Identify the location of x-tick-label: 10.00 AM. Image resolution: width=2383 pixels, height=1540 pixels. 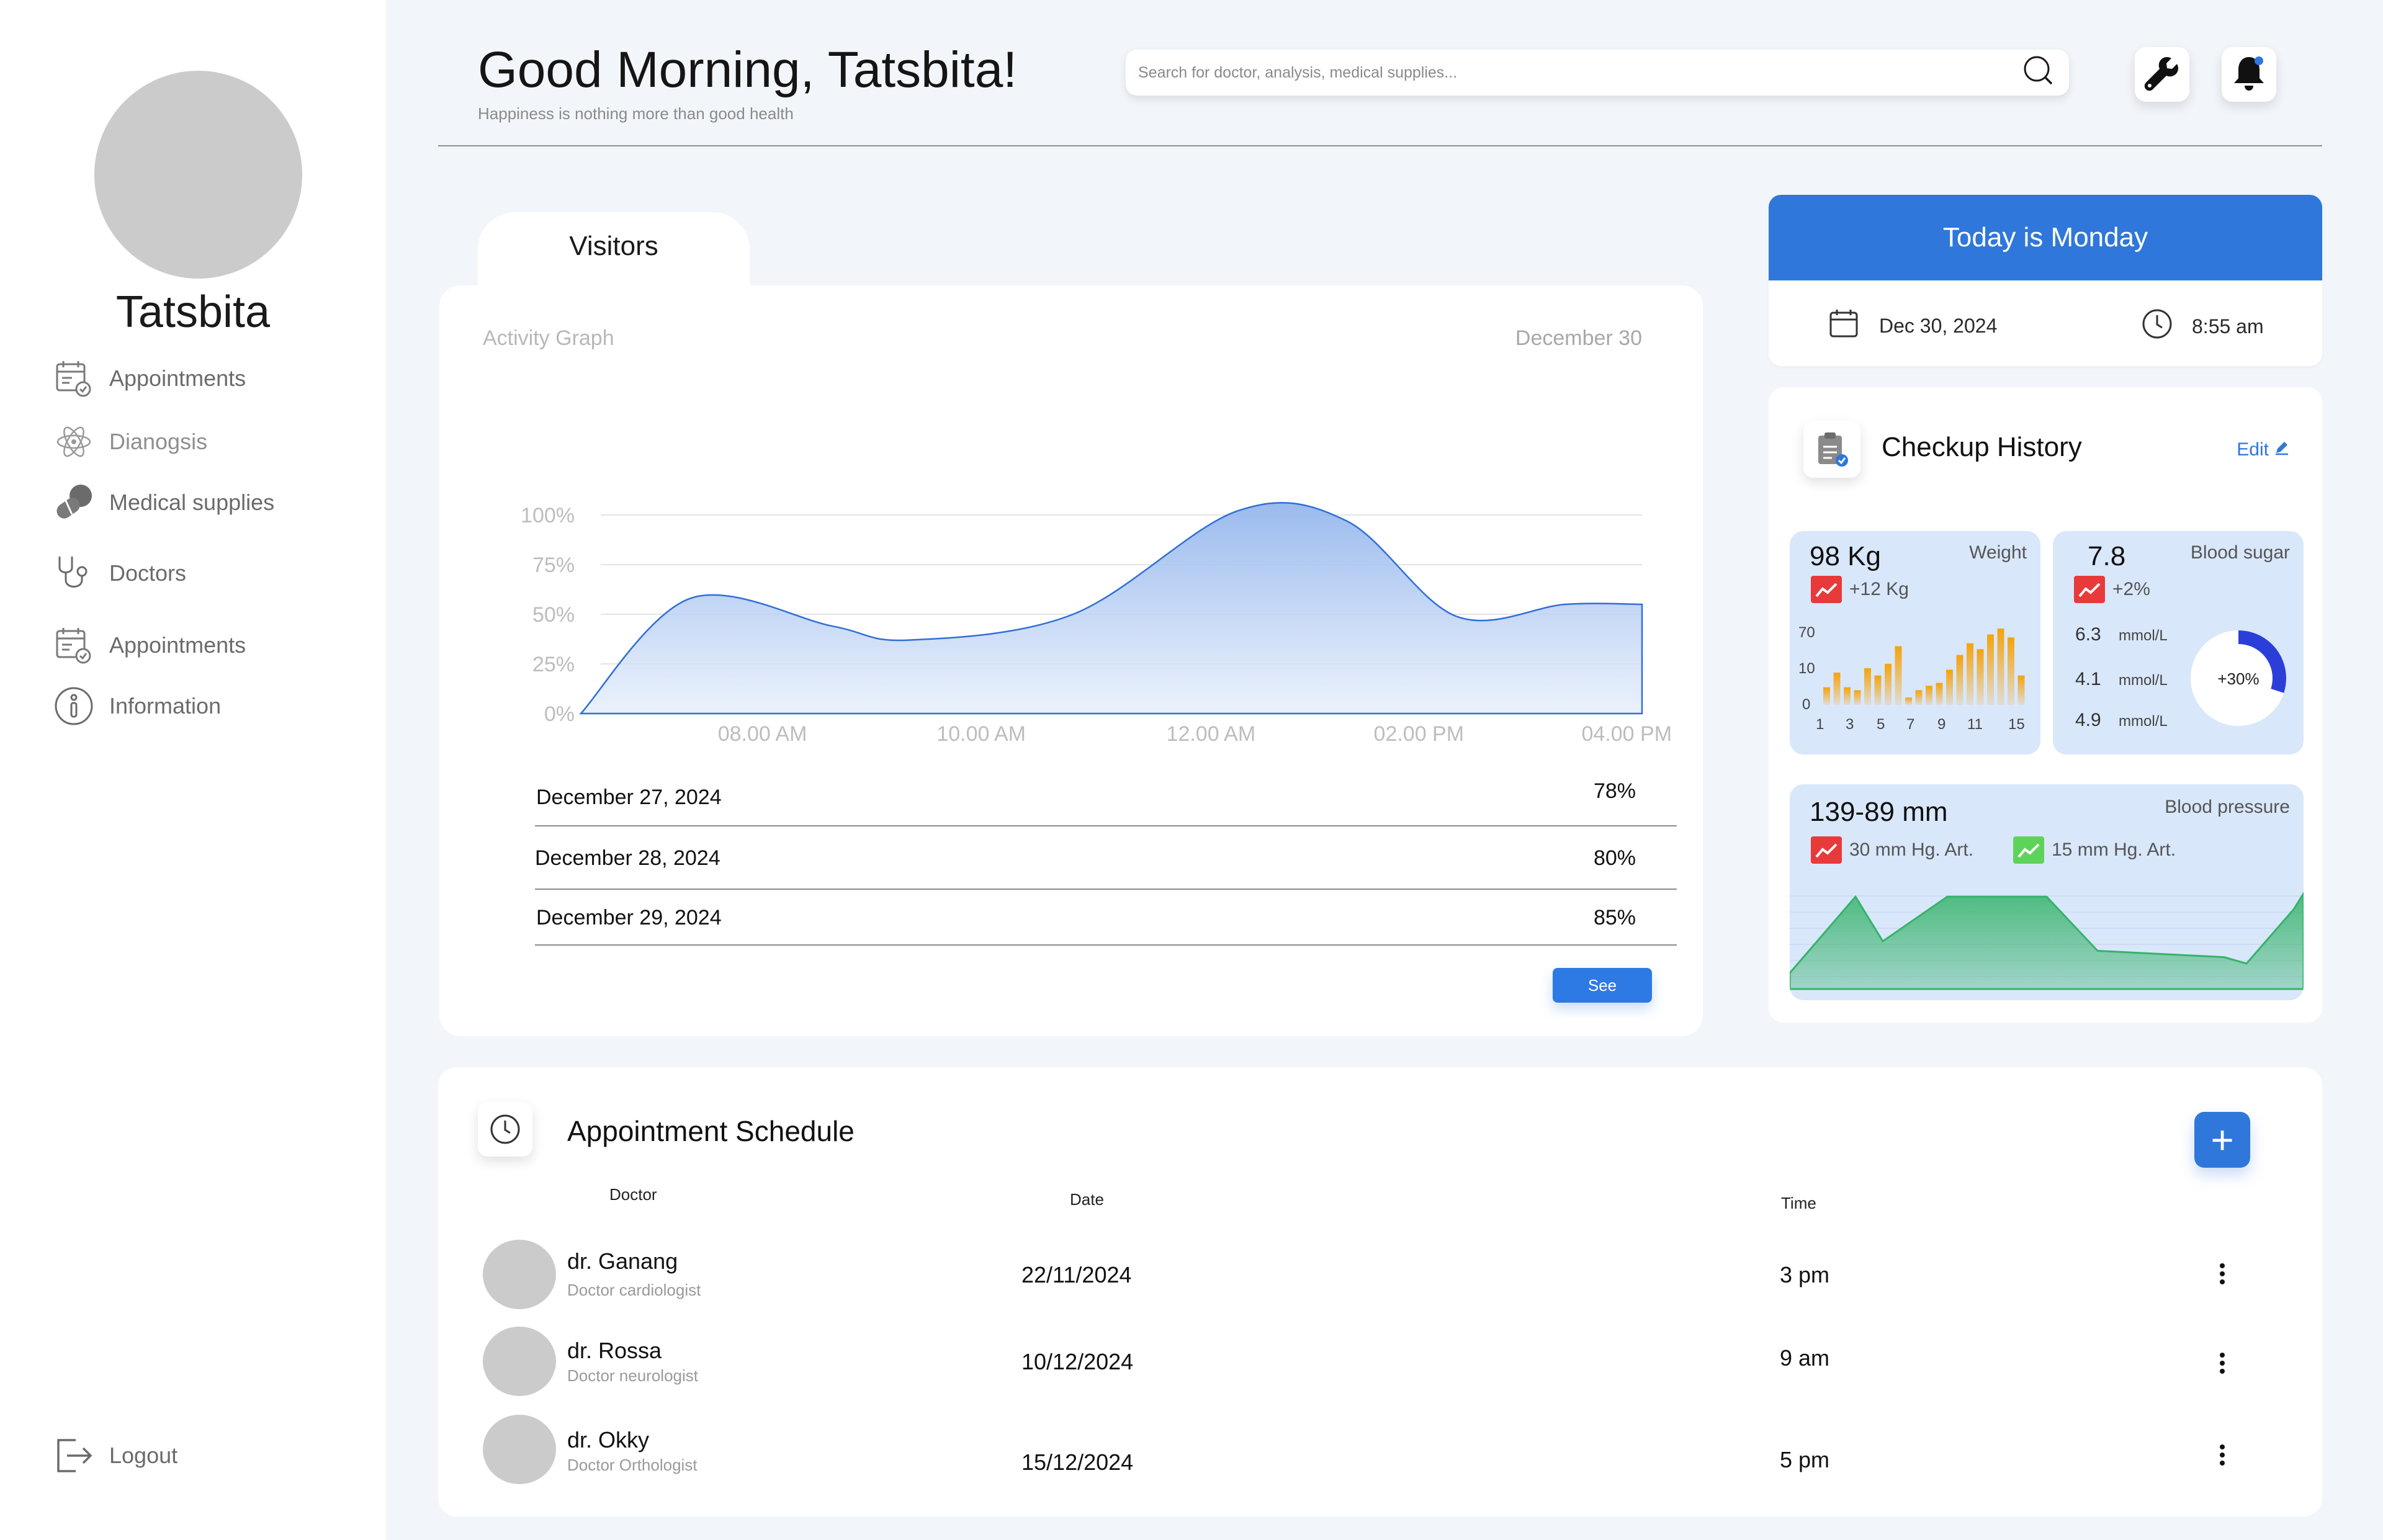
(981, 734).